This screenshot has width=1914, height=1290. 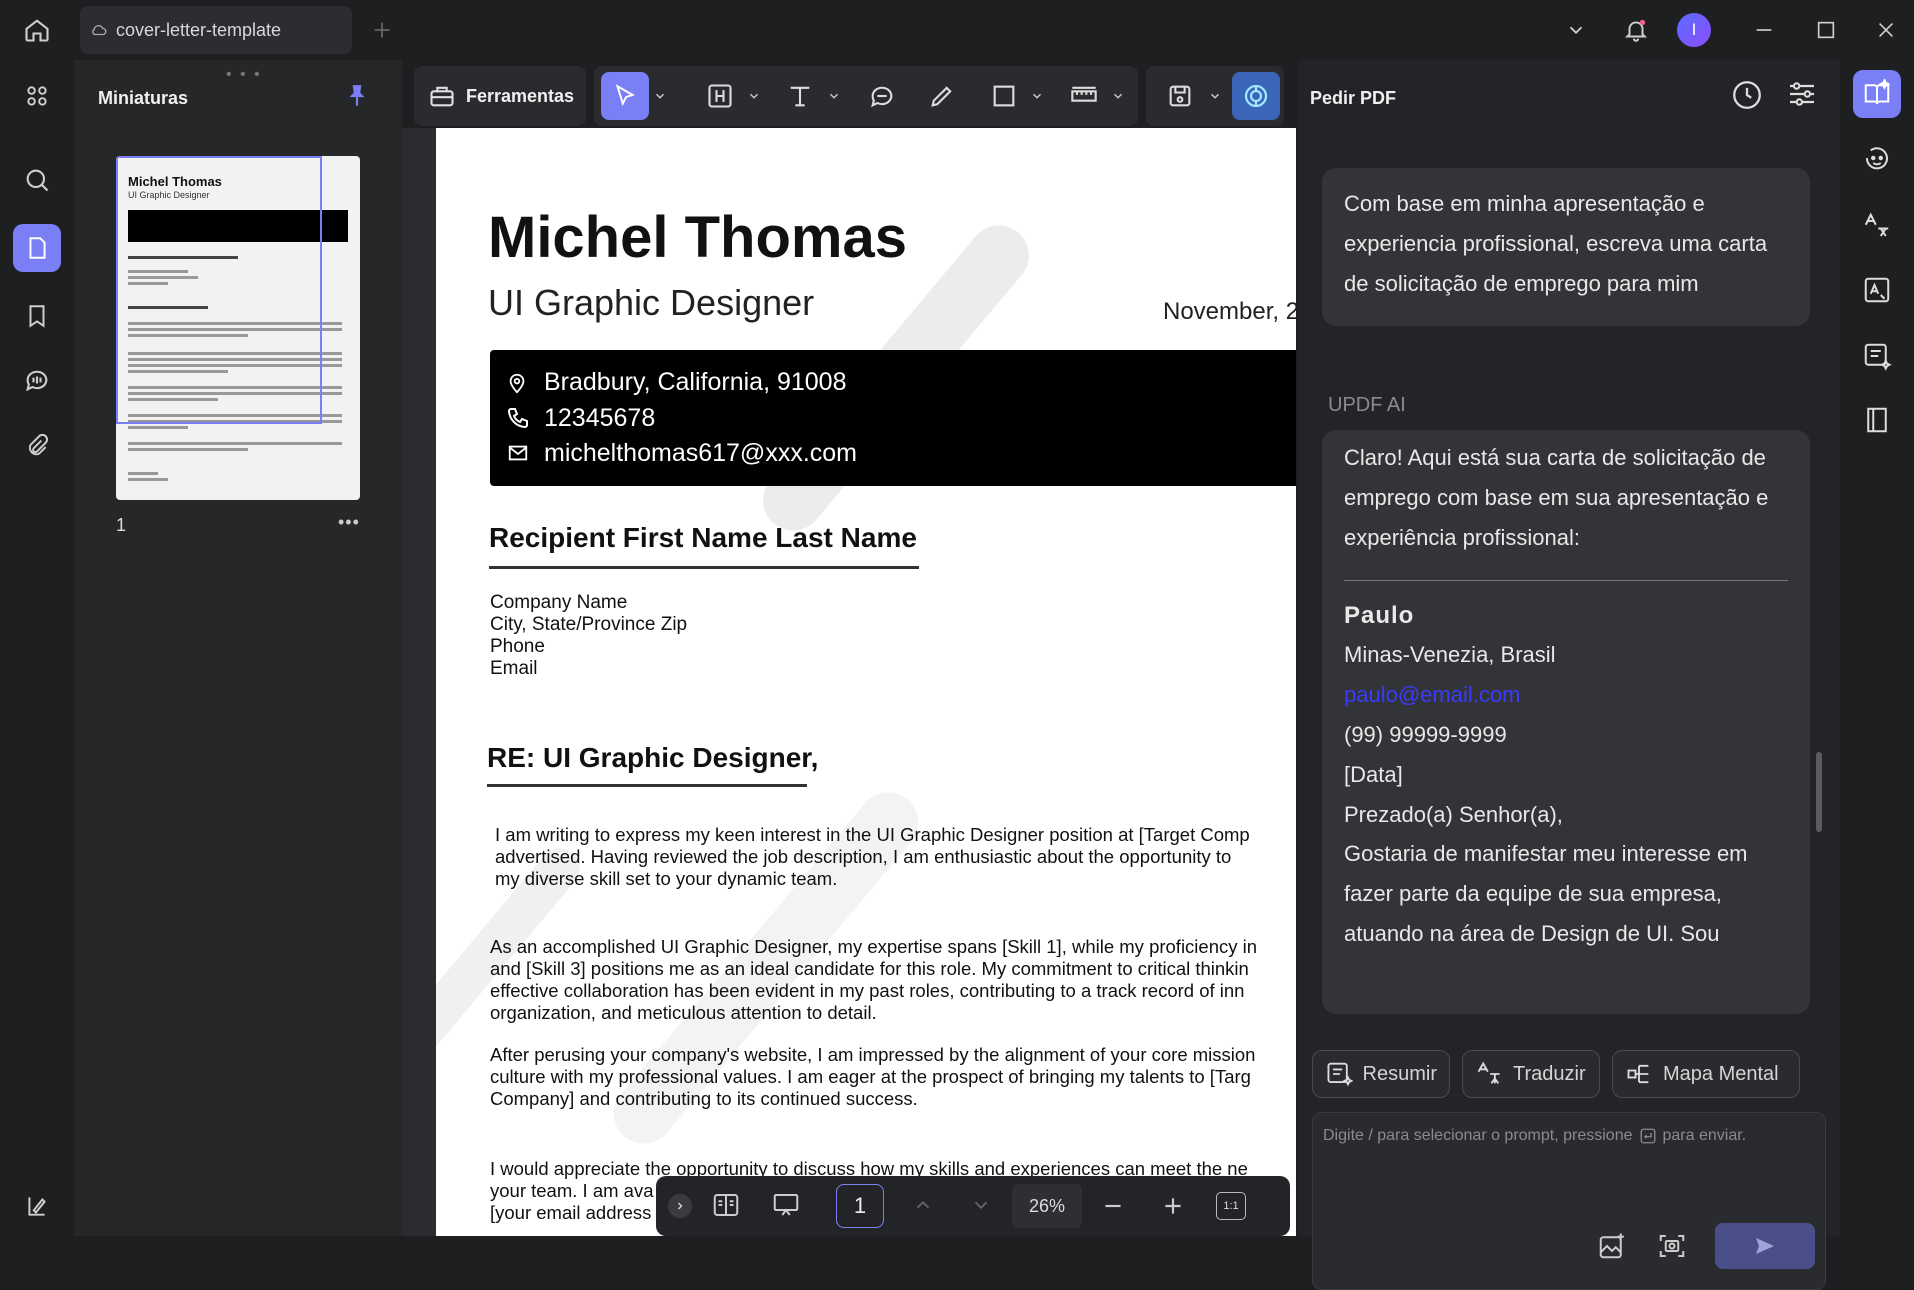 I want to click on document-tab: cover-letter-template, so click(x=216, y=30).